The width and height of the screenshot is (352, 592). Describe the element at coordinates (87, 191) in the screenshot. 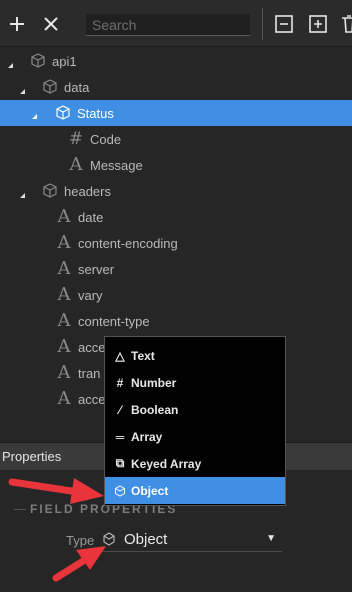

I see `tree-item-label: headers` at that location.